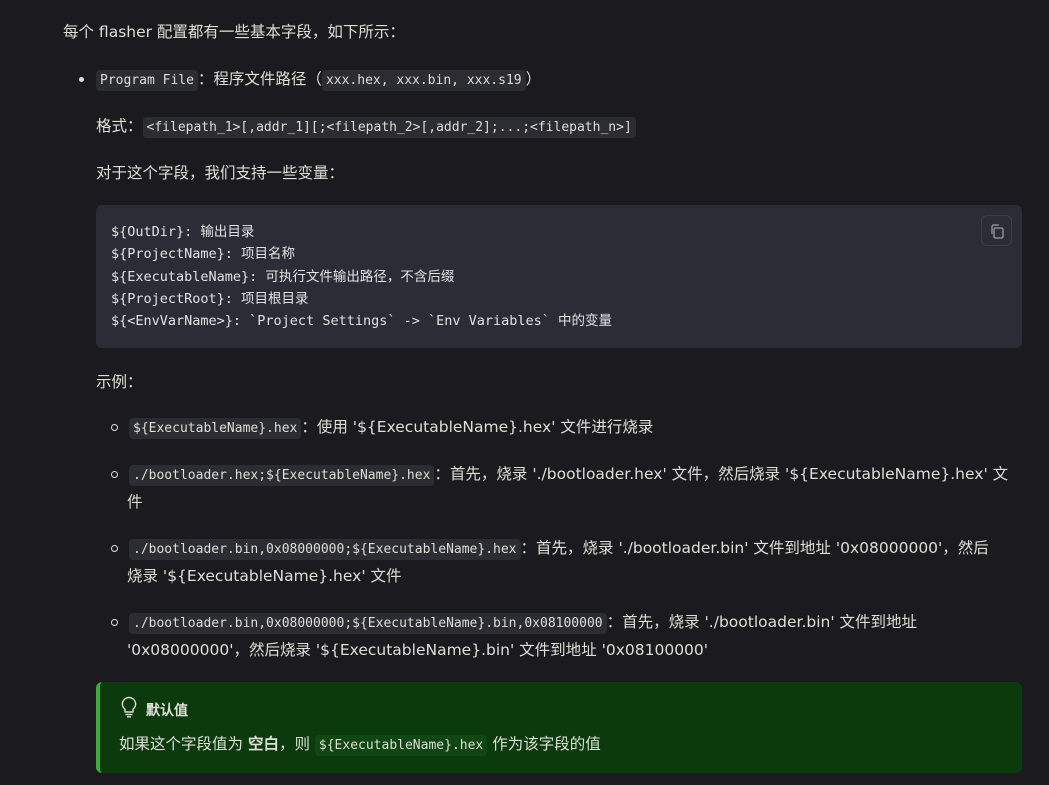  What do you see at coordinates (135, 502) in the screenshot?
I see `example-text-continued: 件` at bounding box center [135, 502].